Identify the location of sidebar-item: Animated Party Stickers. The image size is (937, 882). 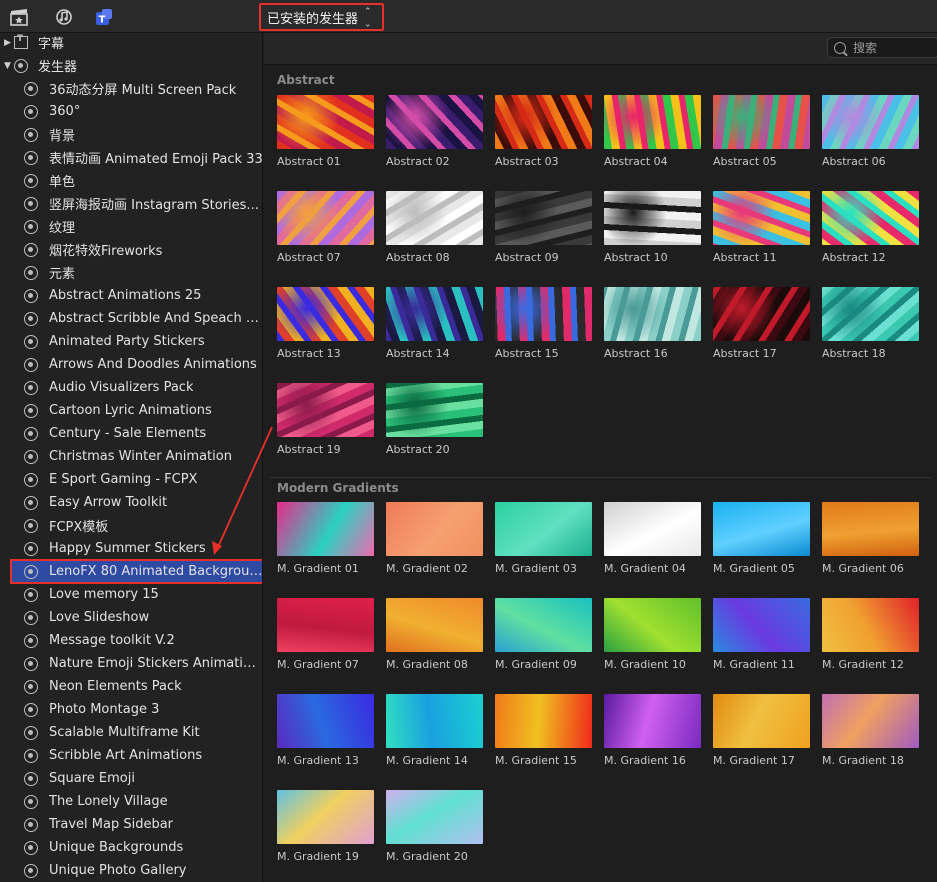
(131, 341).